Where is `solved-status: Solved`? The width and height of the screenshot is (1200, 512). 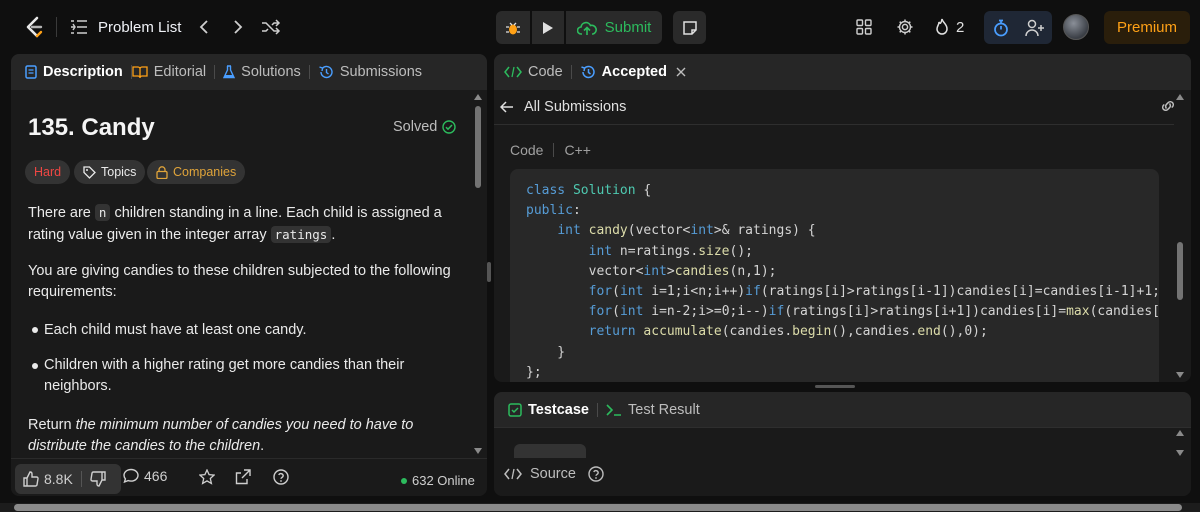
solved-status: Solved is located at coordinates (425, 127).